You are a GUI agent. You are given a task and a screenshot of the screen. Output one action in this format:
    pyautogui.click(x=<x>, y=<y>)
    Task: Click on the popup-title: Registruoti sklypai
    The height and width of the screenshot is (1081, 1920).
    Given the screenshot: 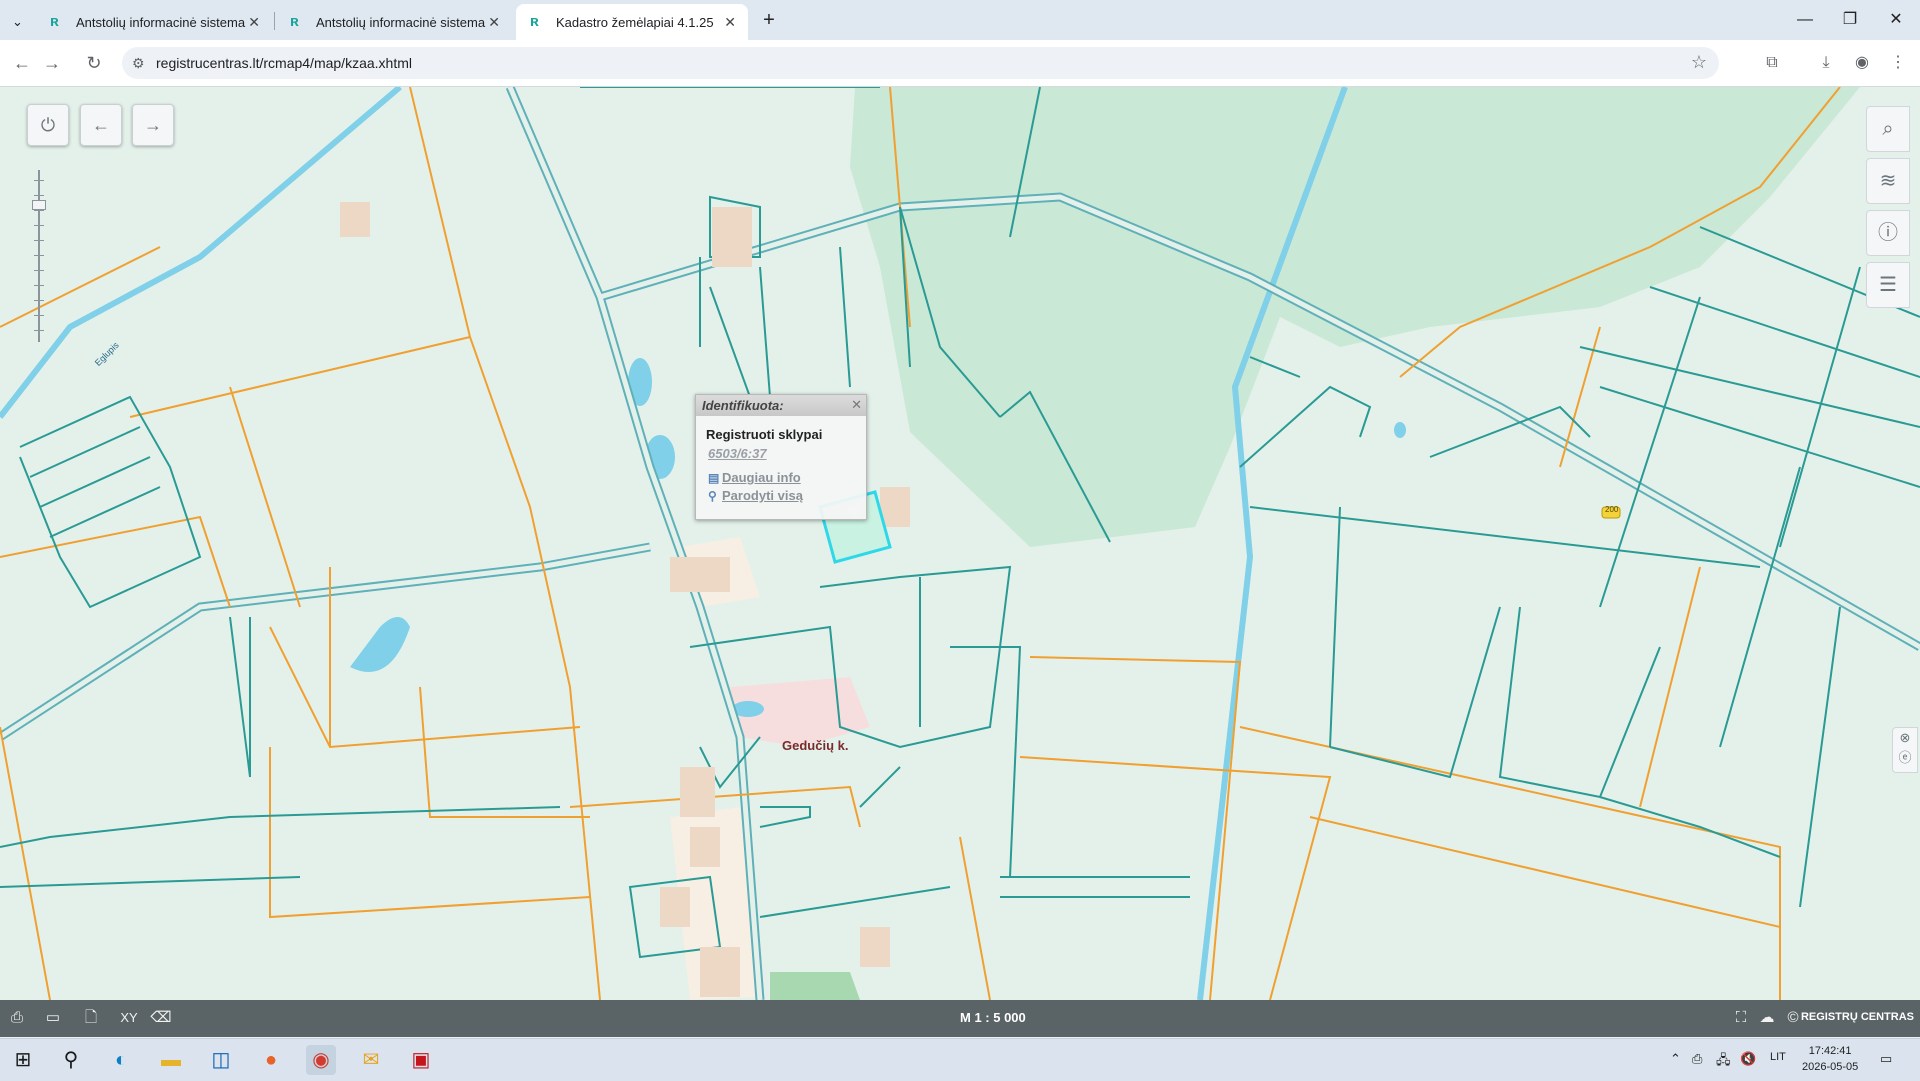 What is the action you would take?
    pyautogui.click(x=764, y=434)
    